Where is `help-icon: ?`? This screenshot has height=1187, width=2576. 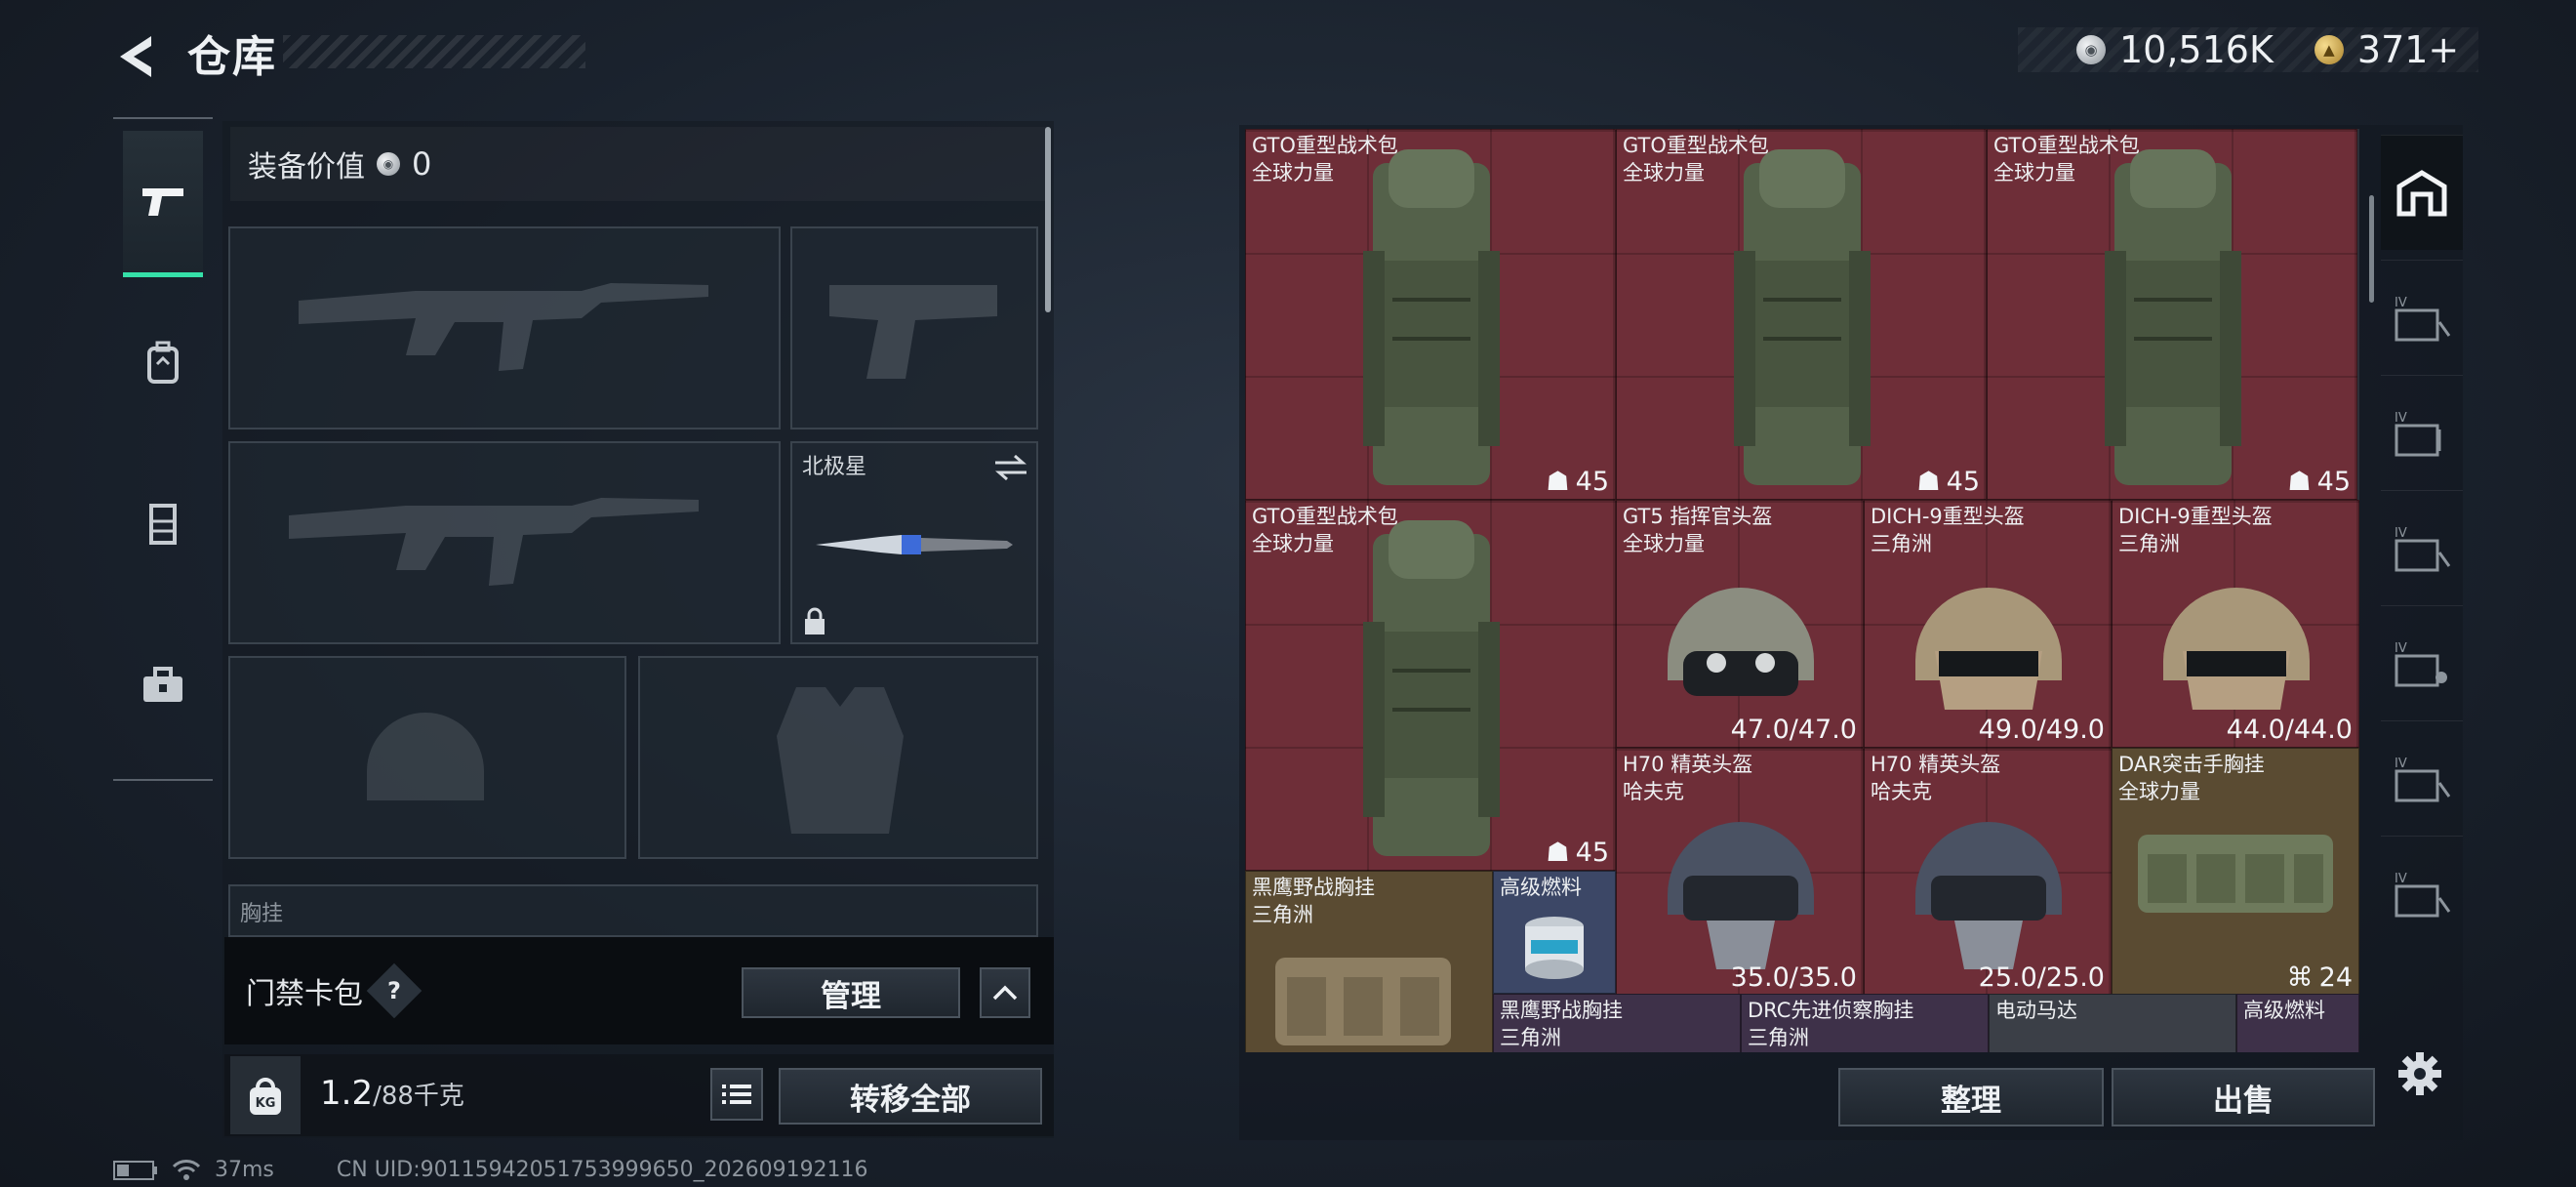 help-icon: ? is located at coordinates (394, 990).